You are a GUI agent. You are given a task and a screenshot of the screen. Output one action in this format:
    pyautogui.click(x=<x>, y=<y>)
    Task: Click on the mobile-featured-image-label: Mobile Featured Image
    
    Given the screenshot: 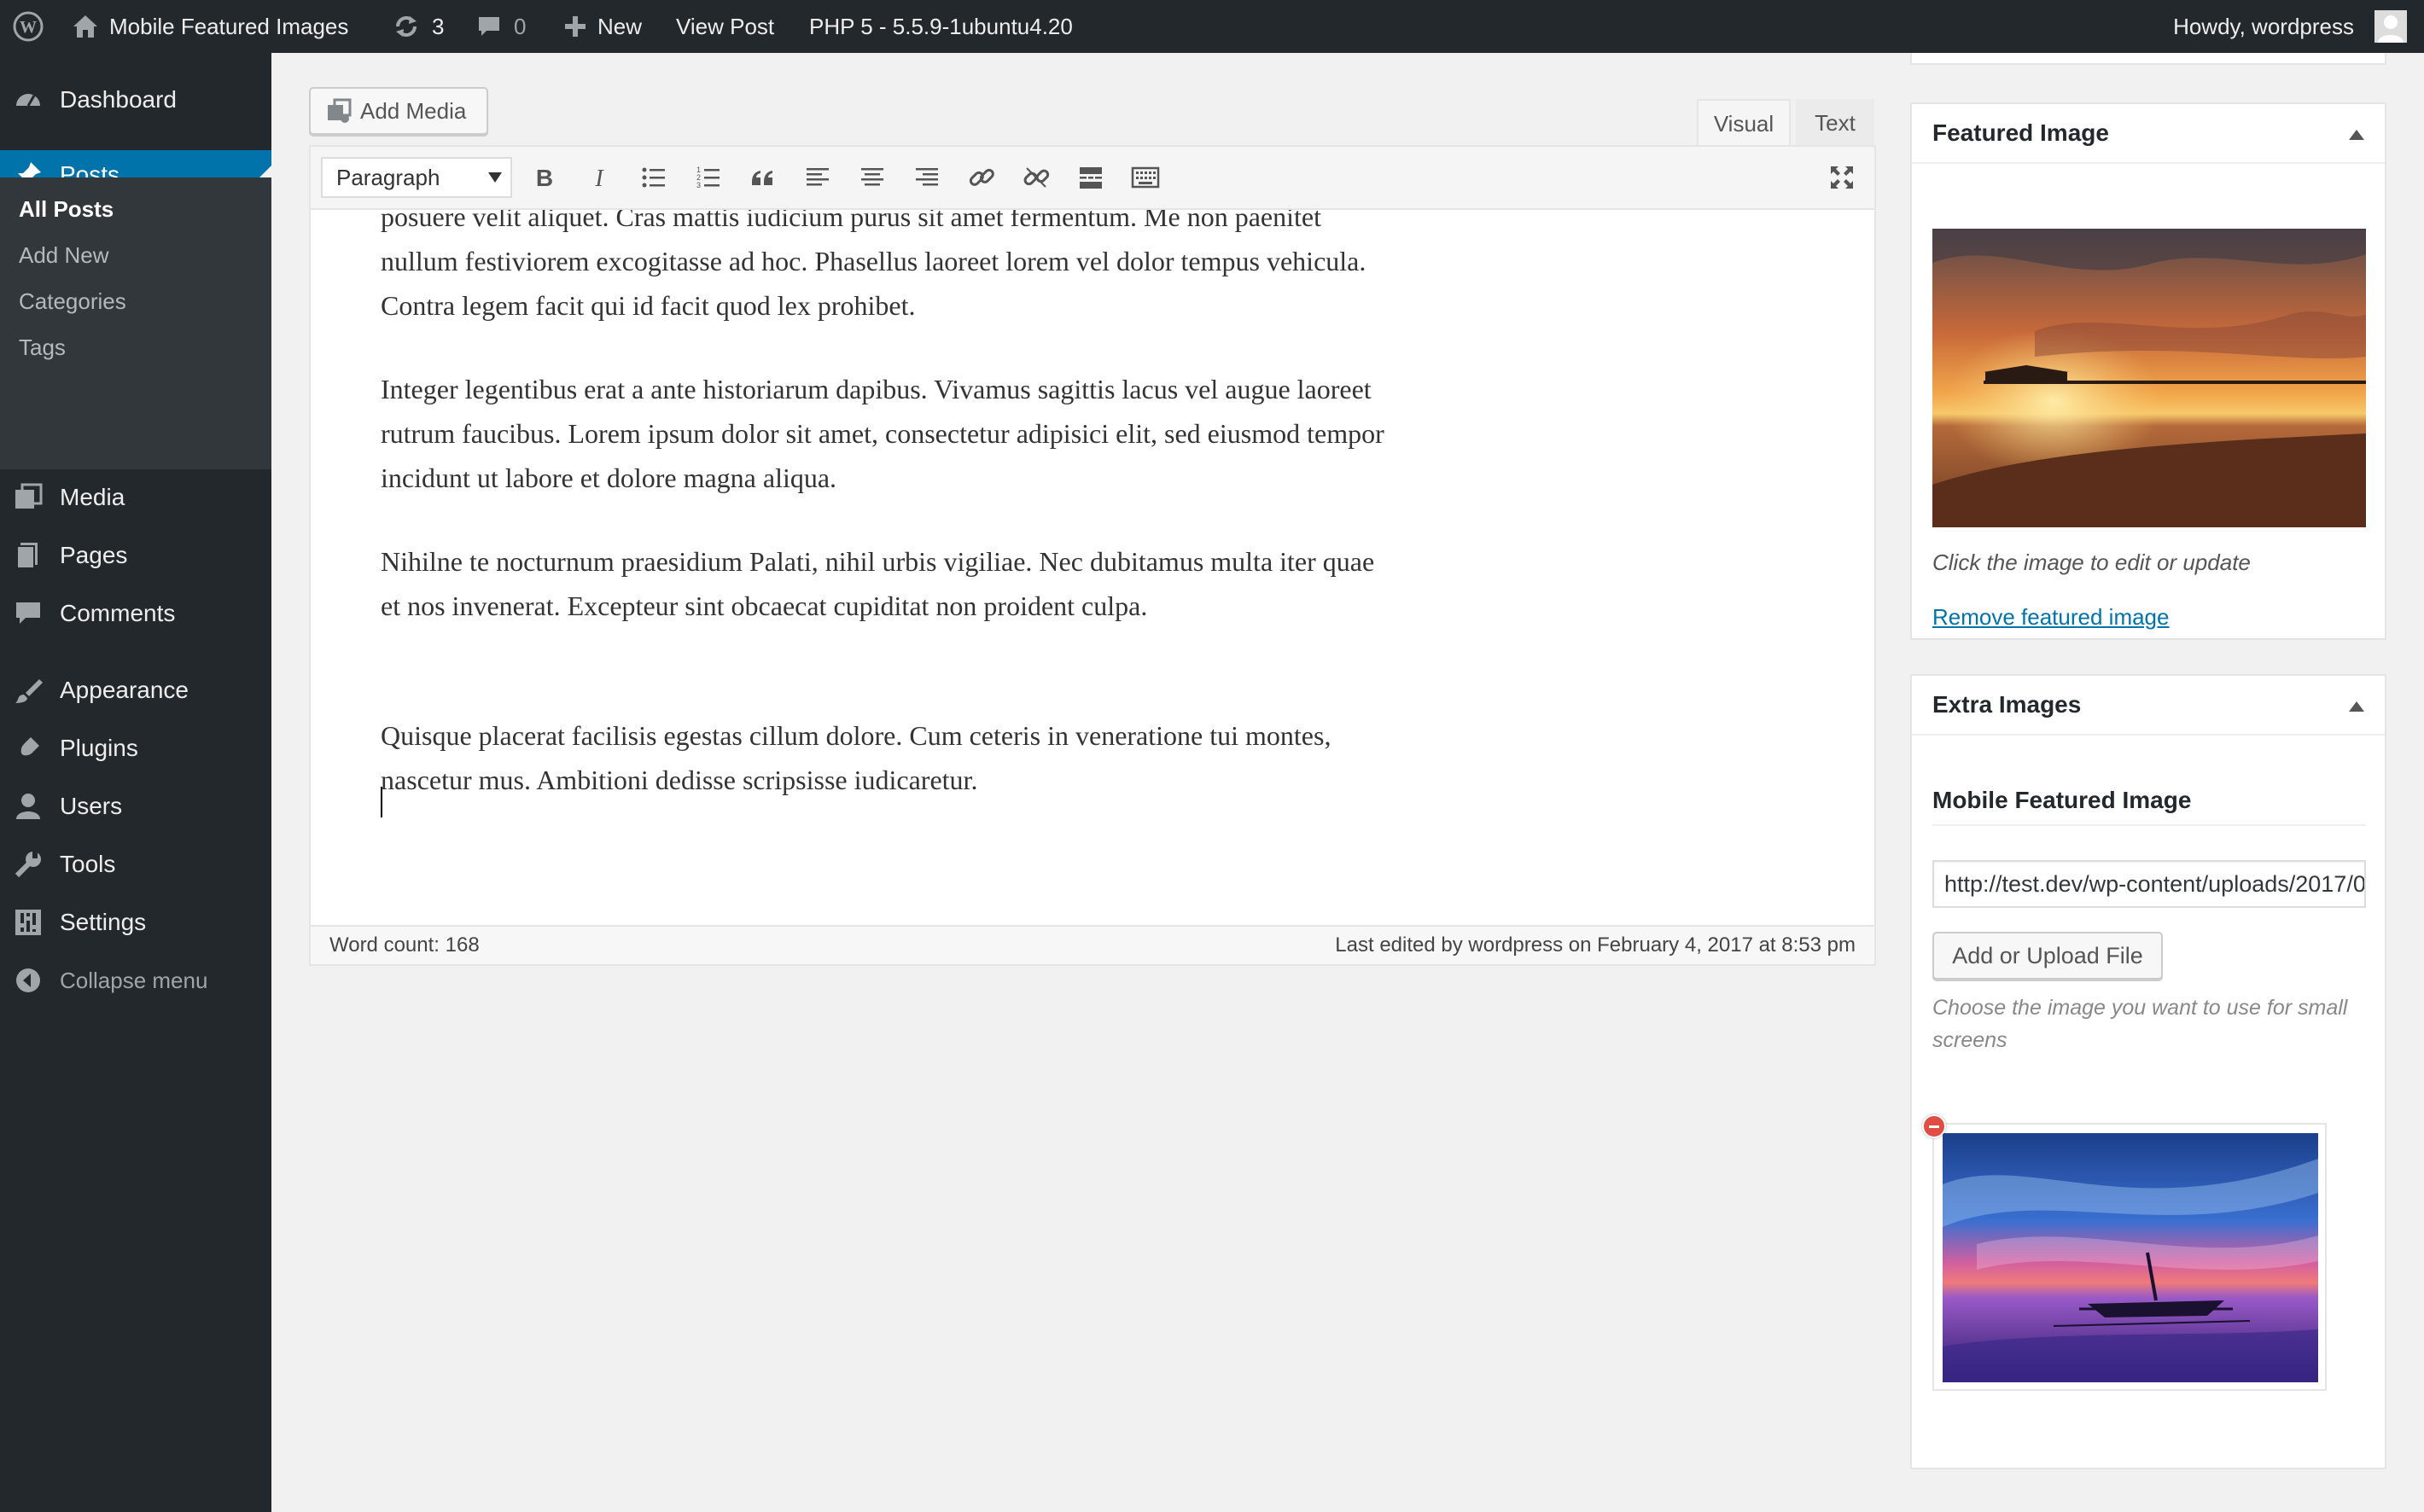 What is the action you would take?
    pyautogui.click(x=2149, y=806)
    